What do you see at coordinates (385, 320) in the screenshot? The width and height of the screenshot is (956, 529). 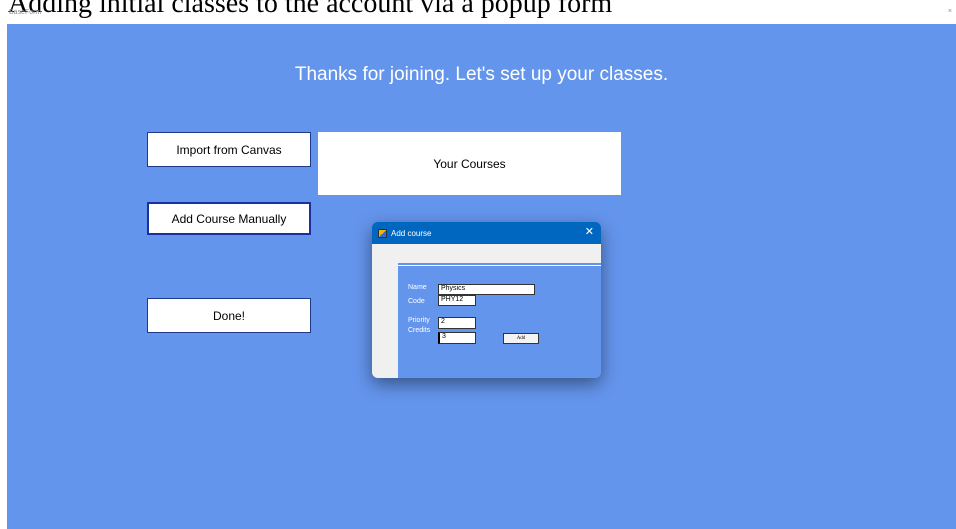 I see `dialog-left-strip` at bounding box center [385, 320].